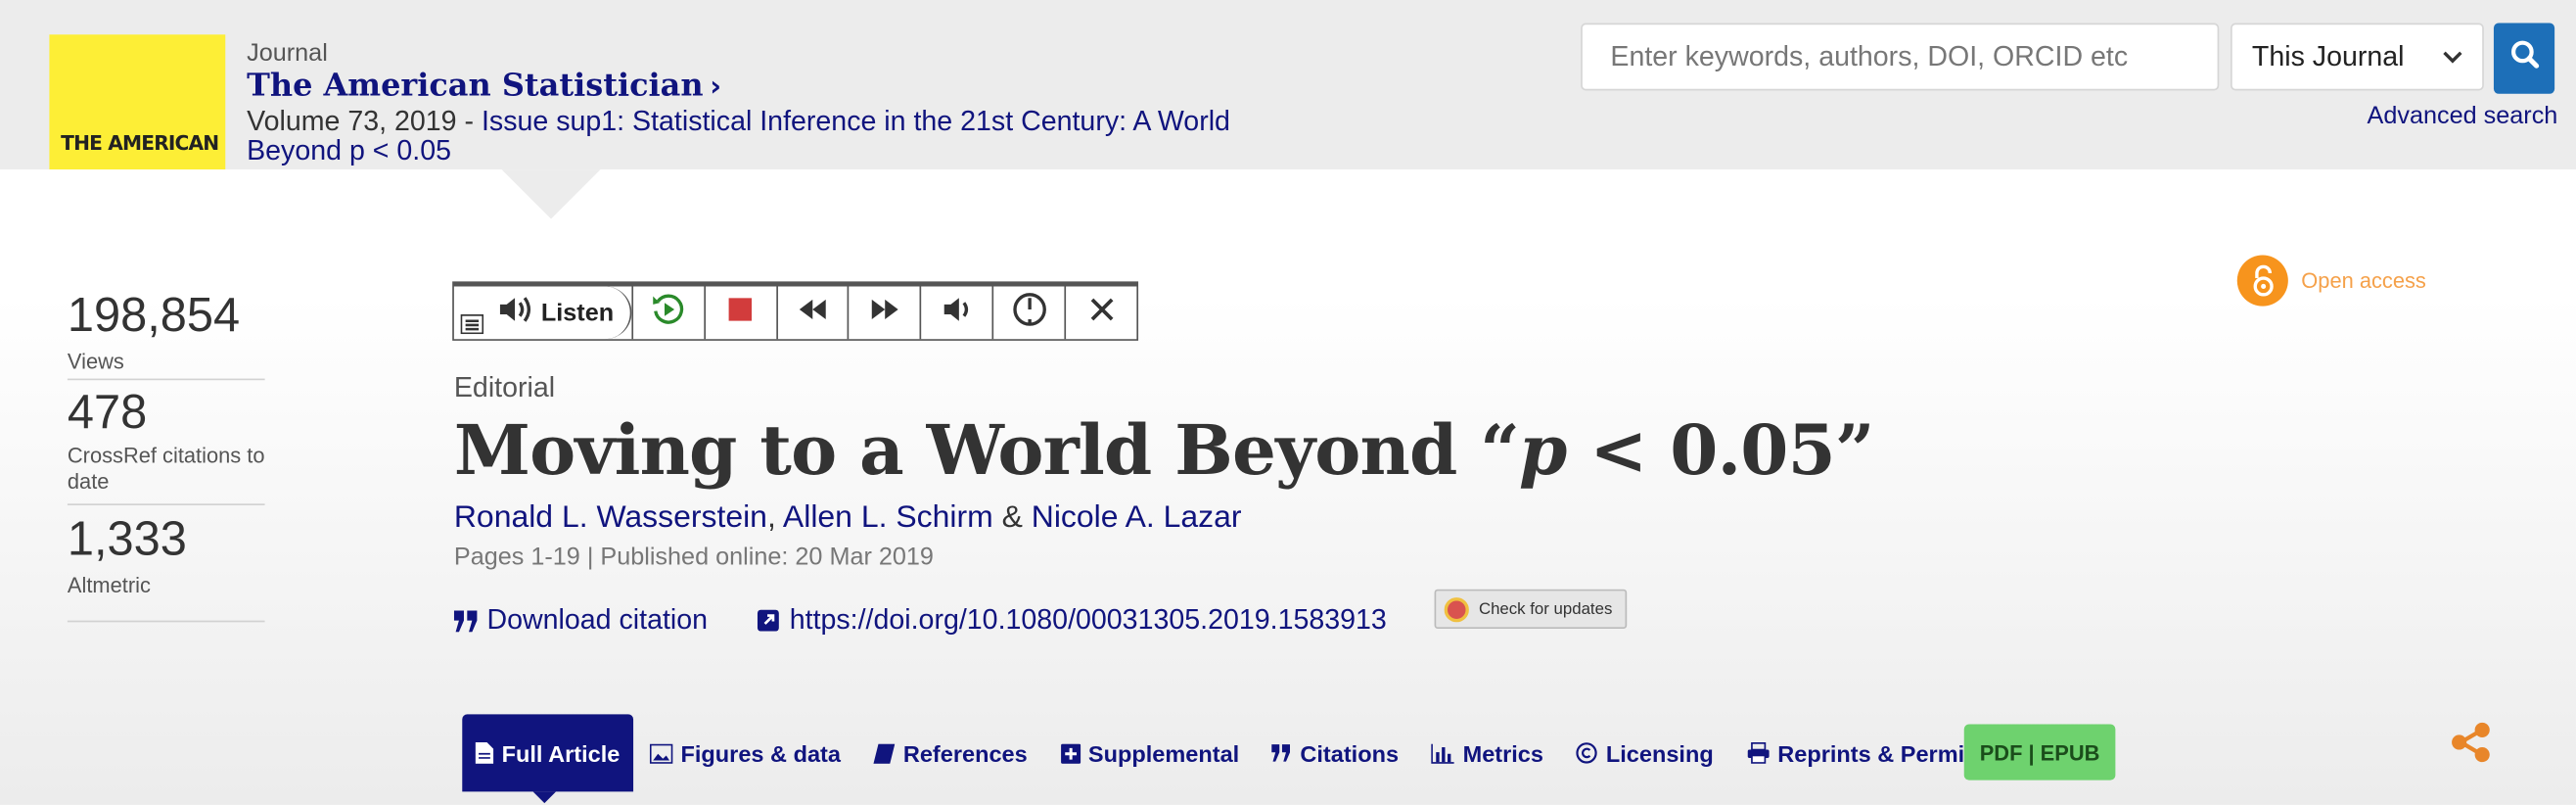 The width and height of the screenshot is (2576, 805). What do you see at coordinates (1546, 609) in the screenshot?
I see `check-updates-label: Check for updates` at bounding box center [1546, 609].